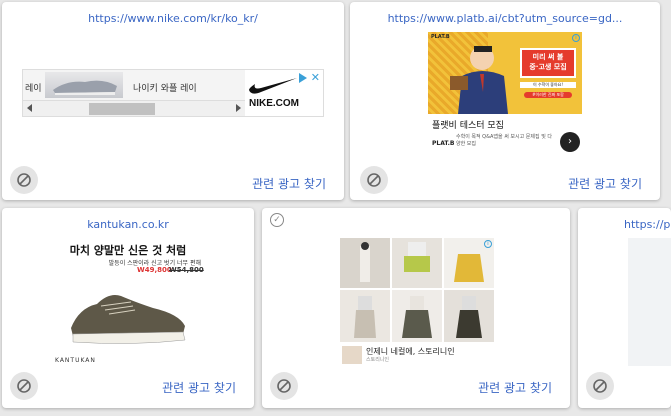 Image resolution: width=671 pixels, height=416 pixels. I want to click on chevron-right-icon: ›, so click(570, 141).